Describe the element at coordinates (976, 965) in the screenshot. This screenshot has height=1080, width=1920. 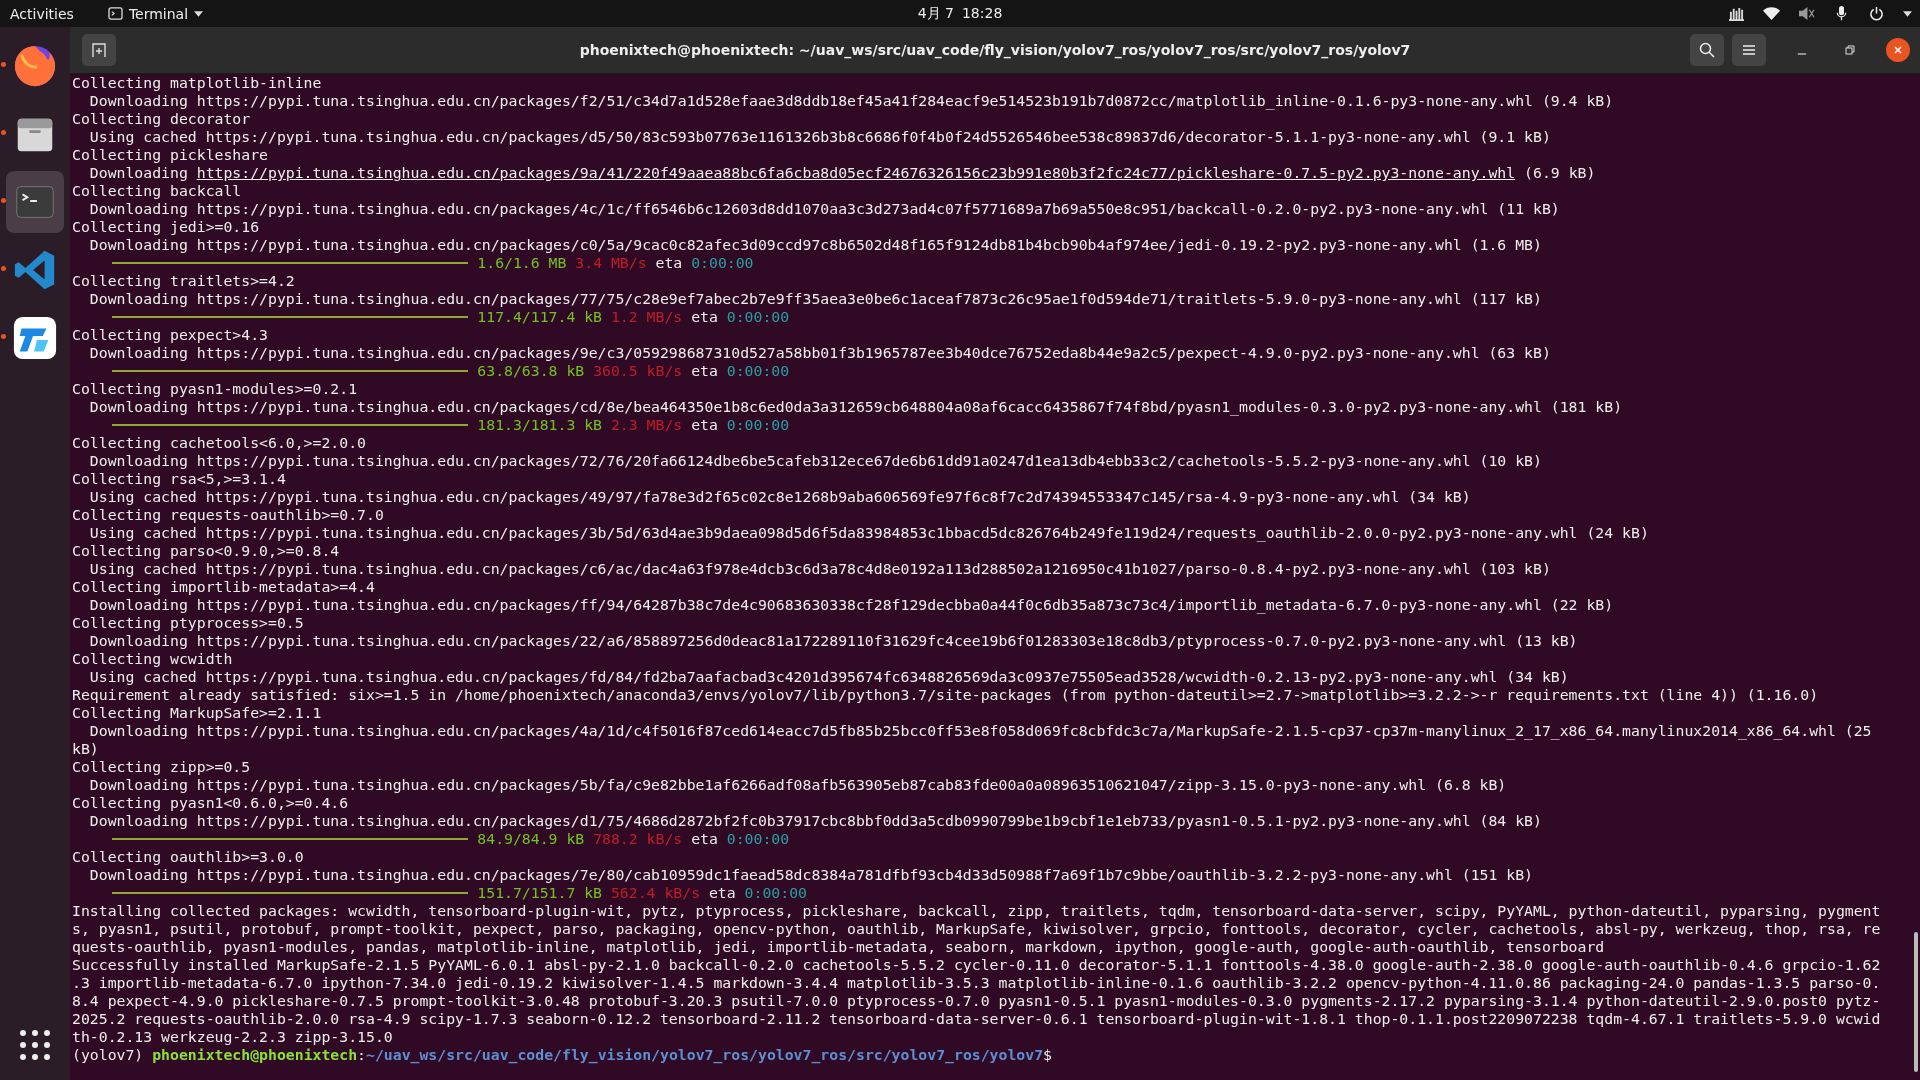
I see `terminal-line: Successfully installed MarkupSafe-2.1.5 PyYAML-6.0.1 absl-py-2.1.0 backcall-0.2.0 cachetools-5.5.2 cycler-0.11.0 decorator-5.1.1 fonttools-4.38.0 google-auth-2.38.0 google-auth-oauthlib-0.4.6 grpcio-1.62` at that location.